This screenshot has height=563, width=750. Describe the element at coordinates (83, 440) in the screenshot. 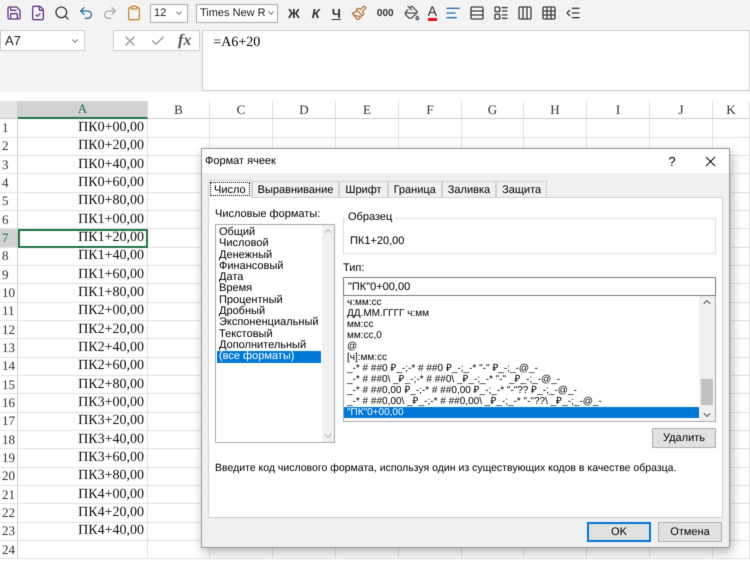

I see `table-cell: ПК3+40,00` at that location.